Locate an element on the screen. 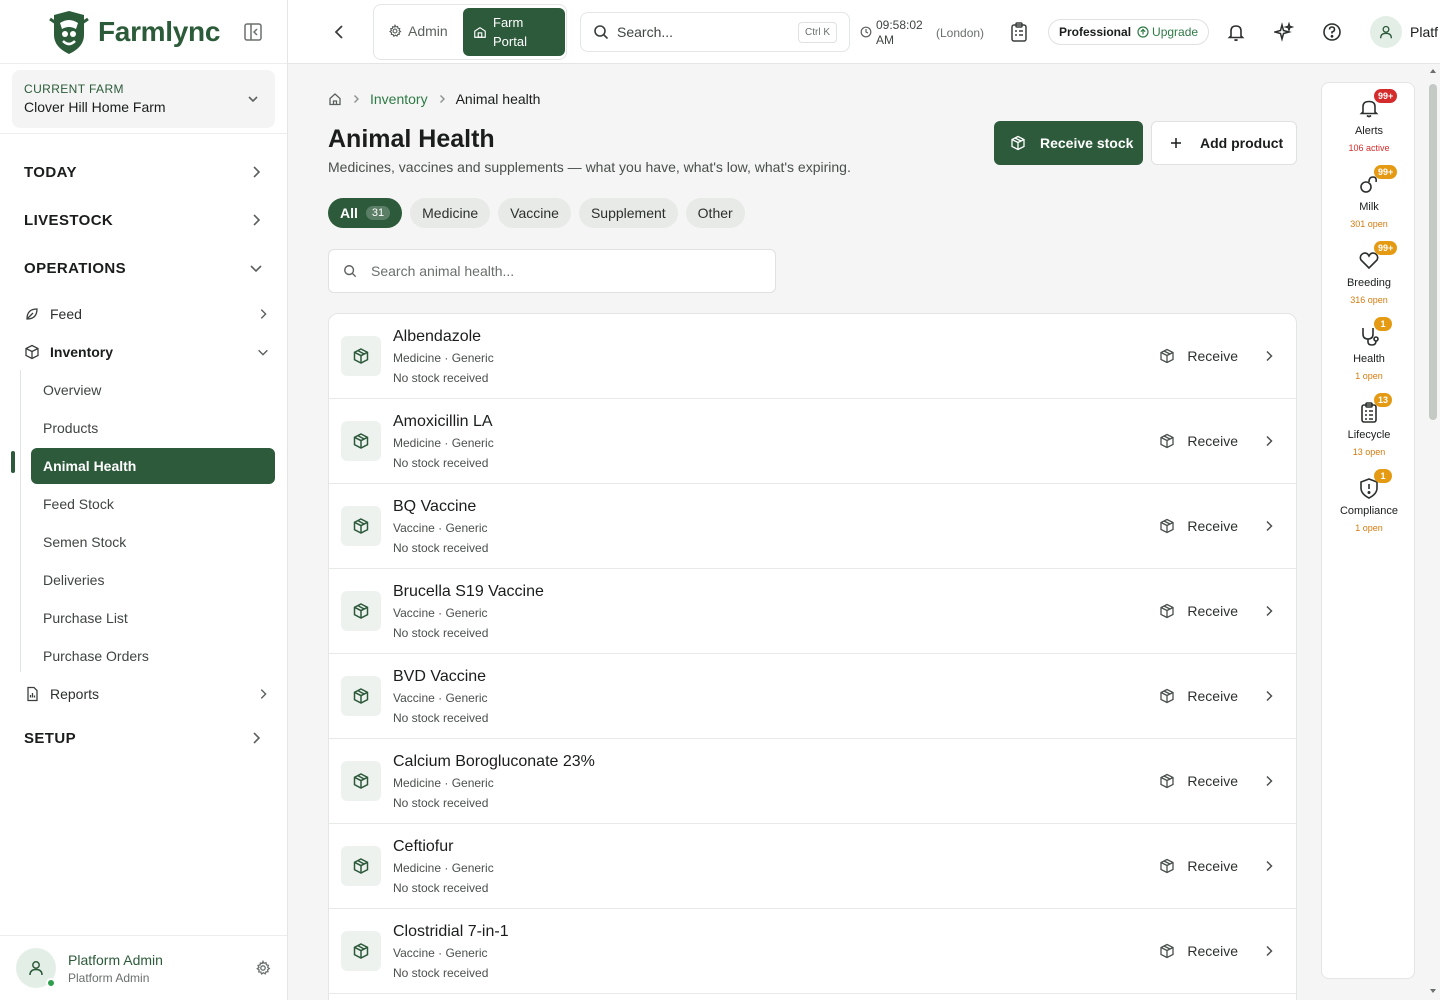 Image resolution: width=1440 pixels, height=1000 pixels. breadcrumb-link: Inventory is located at coordinates (399, 99).